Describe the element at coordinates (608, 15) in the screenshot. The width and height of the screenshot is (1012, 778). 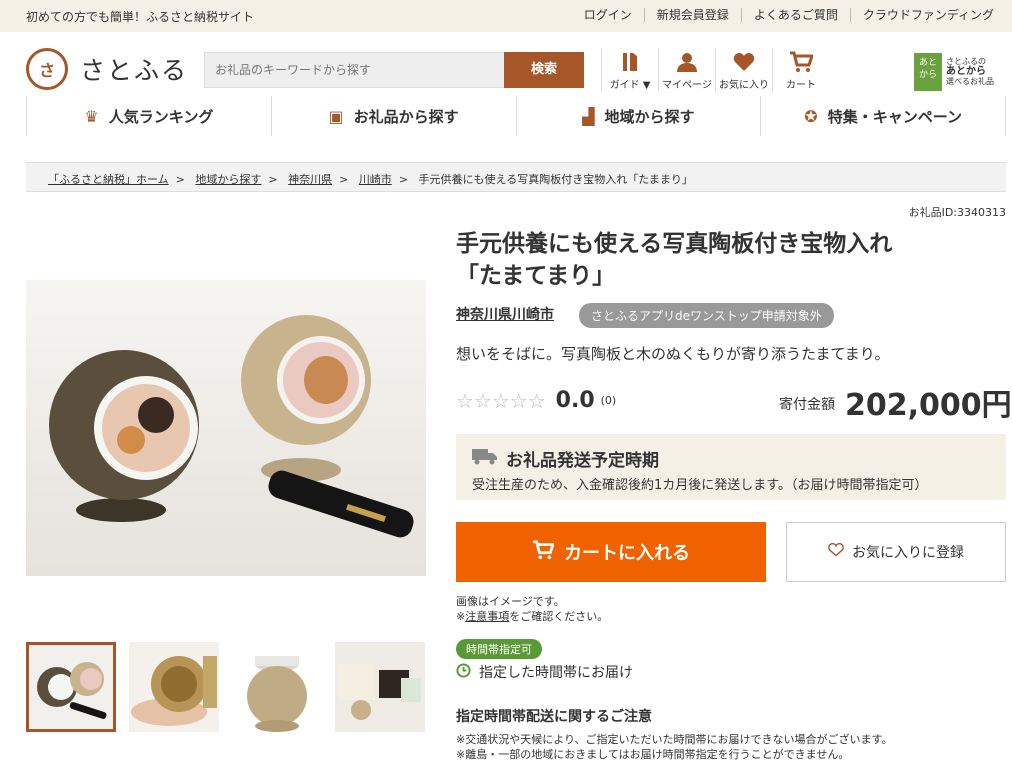
I see `login-link: ログイン` at that location.